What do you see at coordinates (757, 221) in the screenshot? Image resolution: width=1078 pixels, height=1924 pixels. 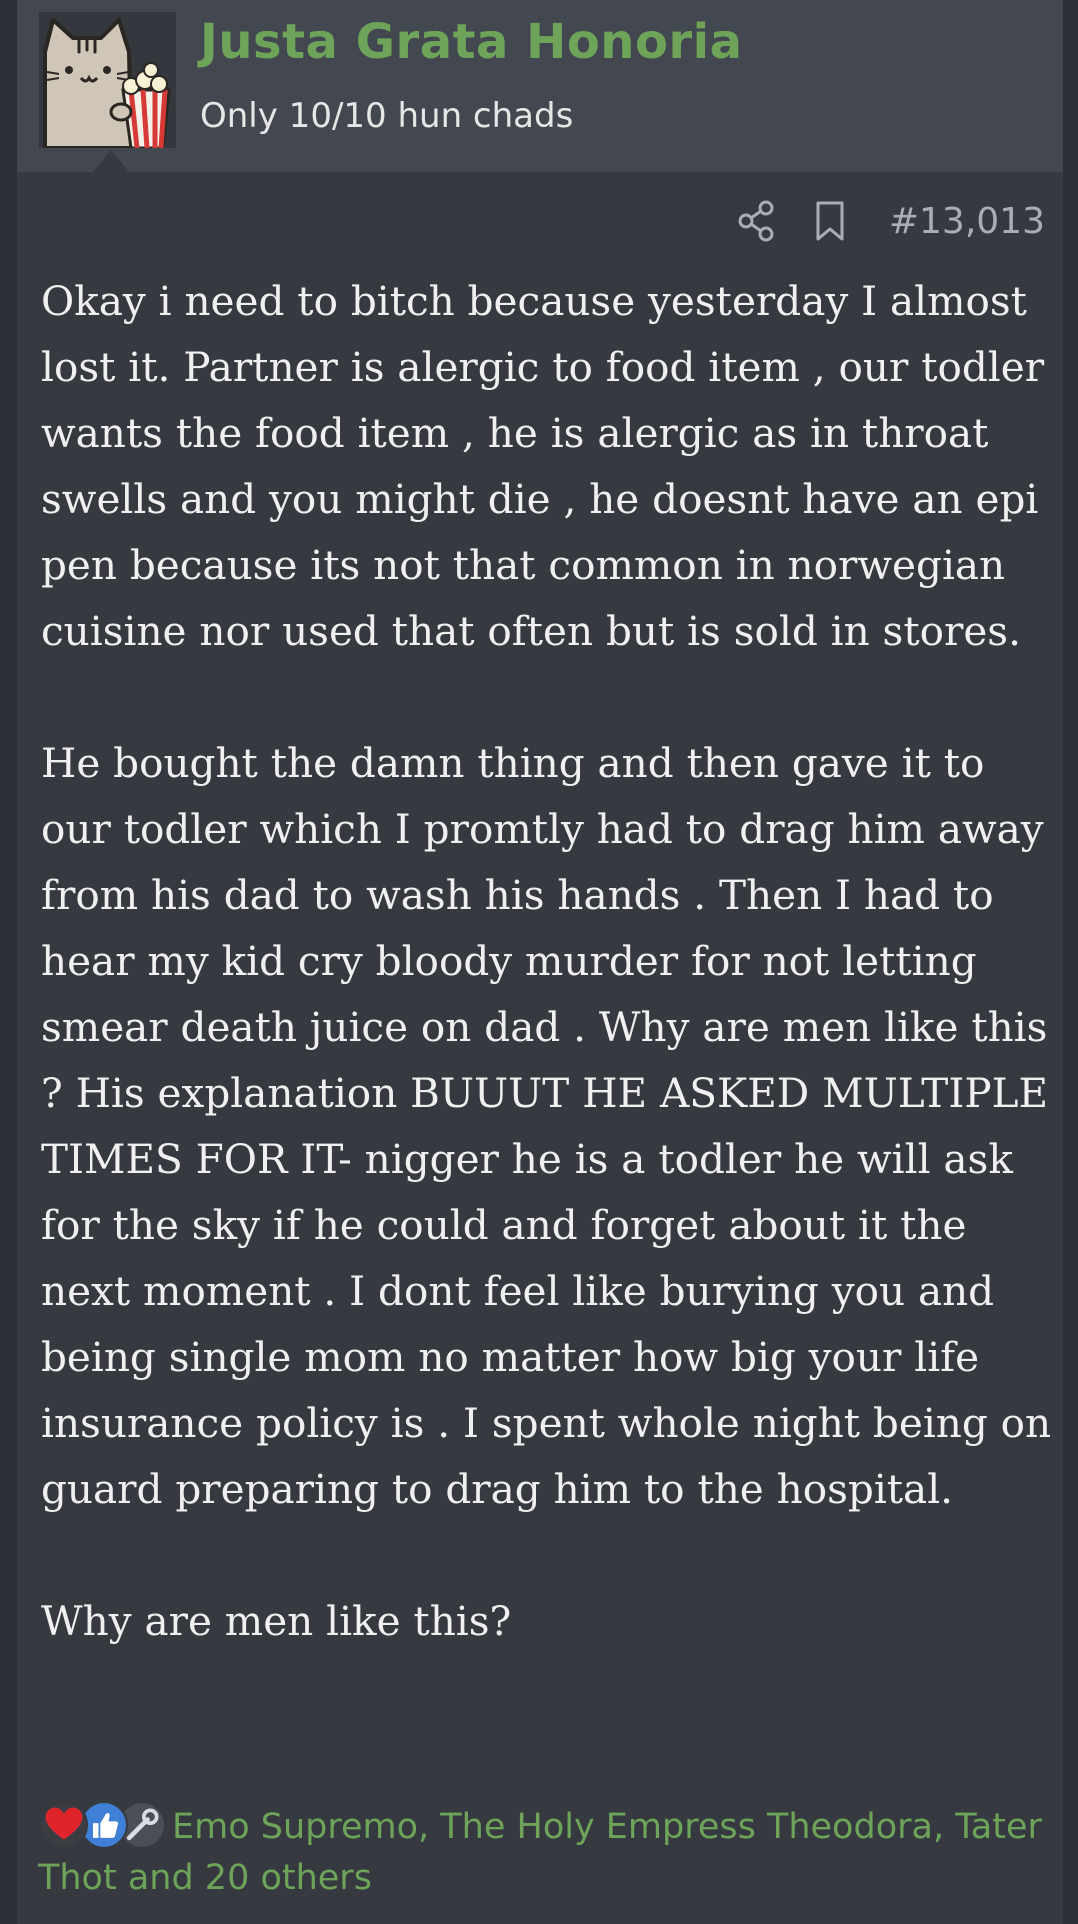 I see `share-icon` at bounding box center [757, 221].